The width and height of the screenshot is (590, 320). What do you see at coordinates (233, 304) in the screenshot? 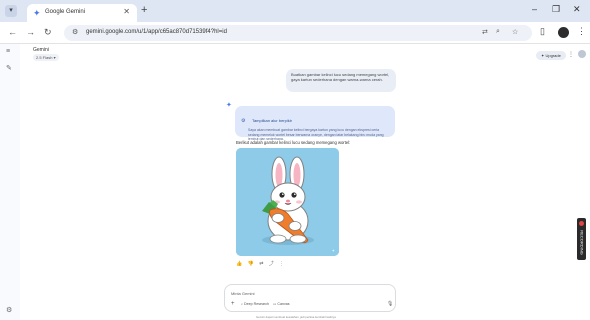
I see `add-file-icon: +` at bounding box center [233, 304].